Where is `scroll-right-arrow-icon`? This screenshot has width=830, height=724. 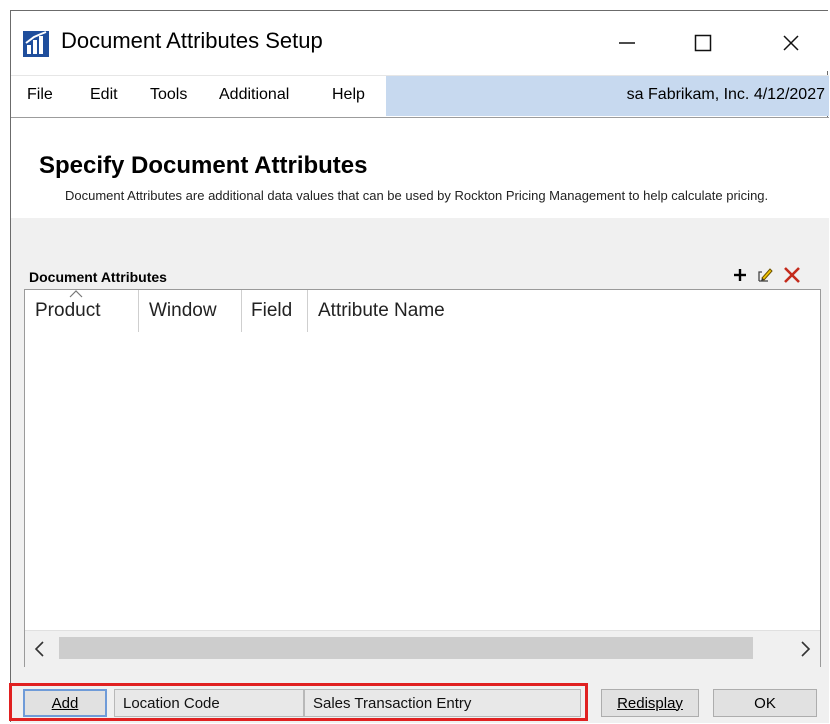 scroll-right-arrow-icon is located at coordinates (805, 649).